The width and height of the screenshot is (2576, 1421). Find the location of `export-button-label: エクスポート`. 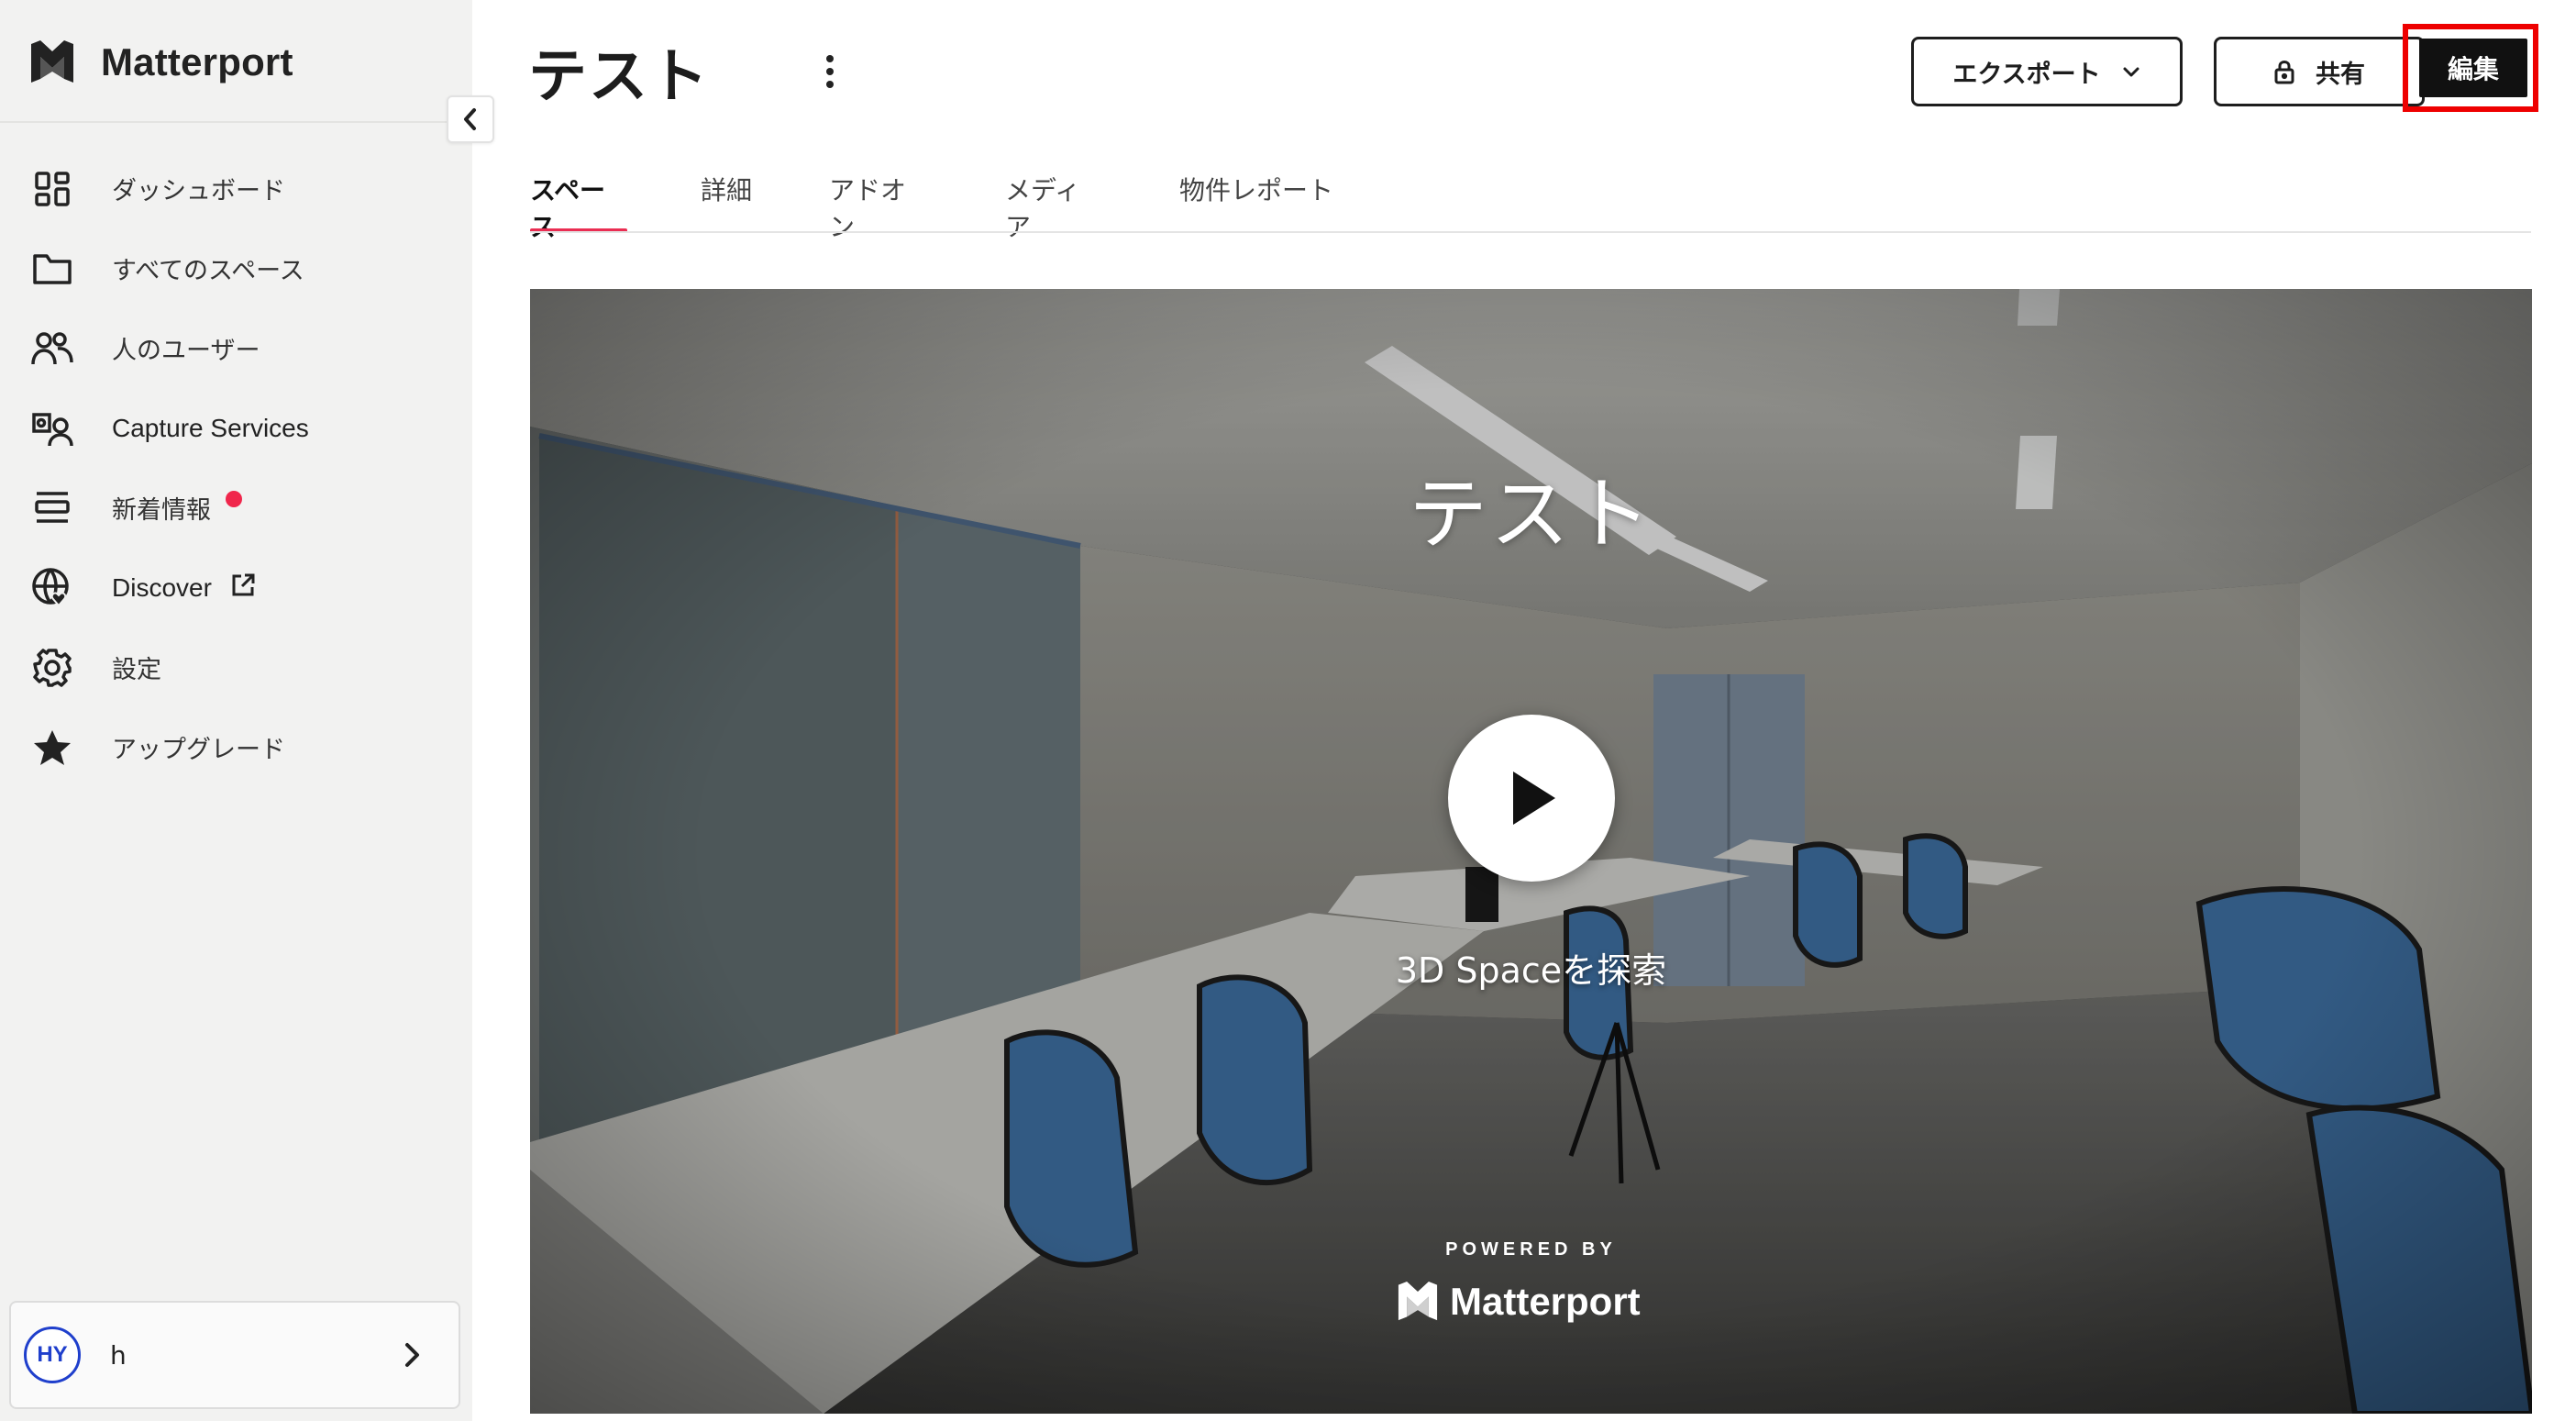

export-button-label: エクスポート is located at coordinates (2026, 74).